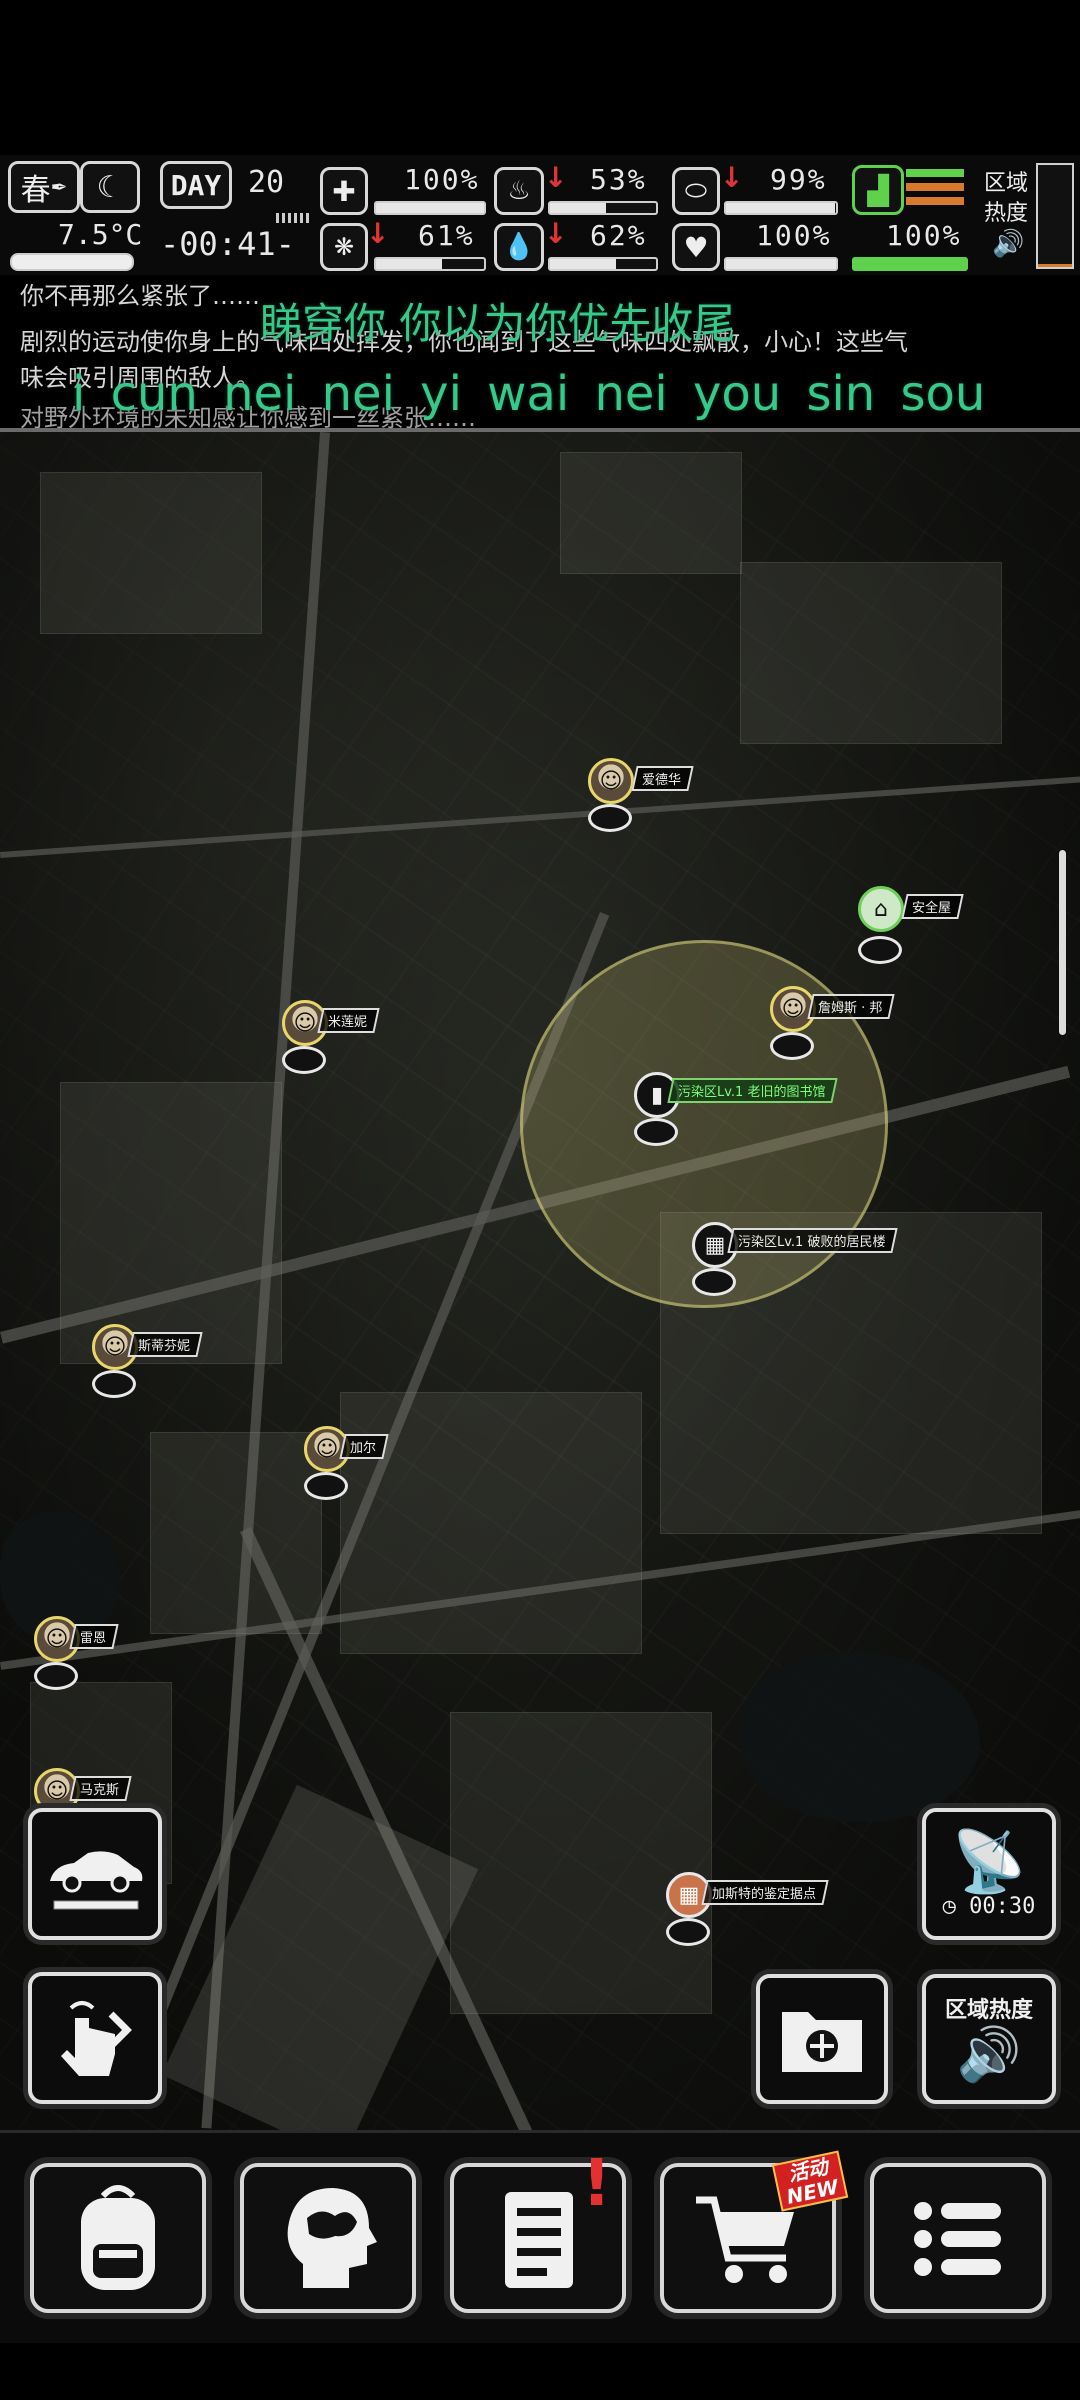 The image size is (1080, 2400). I want to click on boot-icon: ▟, so click(878, 190).